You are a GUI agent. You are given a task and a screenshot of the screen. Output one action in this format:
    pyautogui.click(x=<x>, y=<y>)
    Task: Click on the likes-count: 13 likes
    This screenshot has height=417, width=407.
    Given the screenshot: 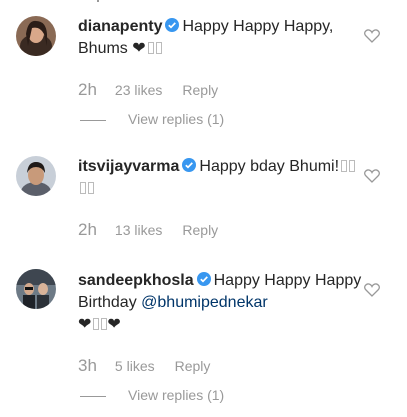 What is the action you would take?
    pyautogui.click(x=138, y=230)
    